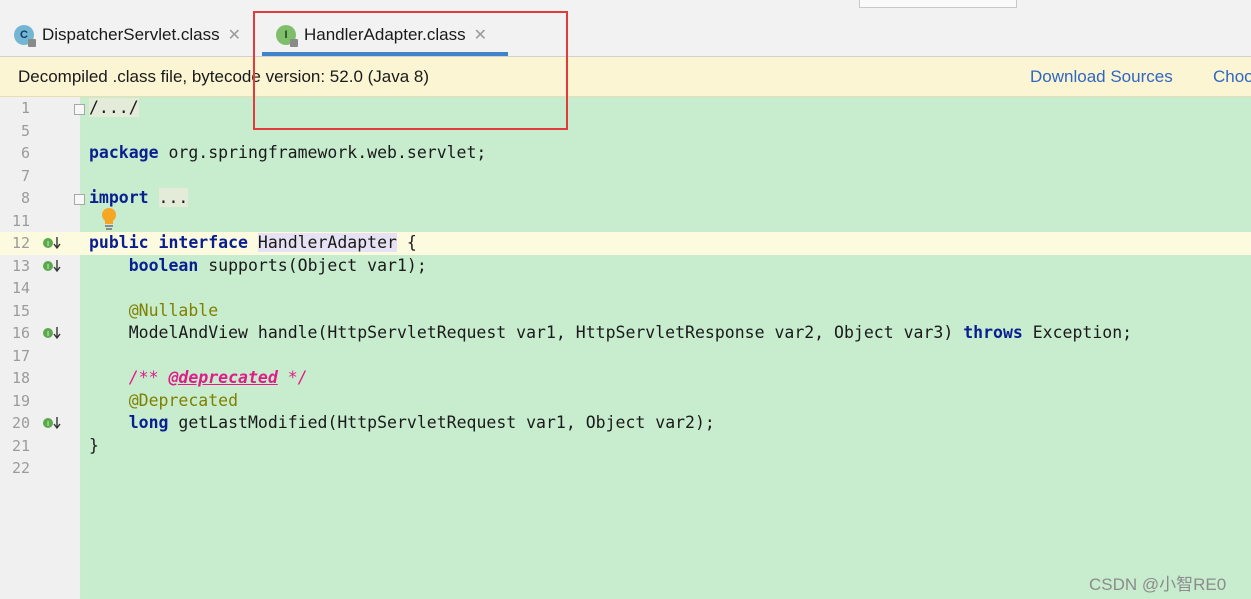  I want to click on code-text: @Deprecated, so click(163, 401).